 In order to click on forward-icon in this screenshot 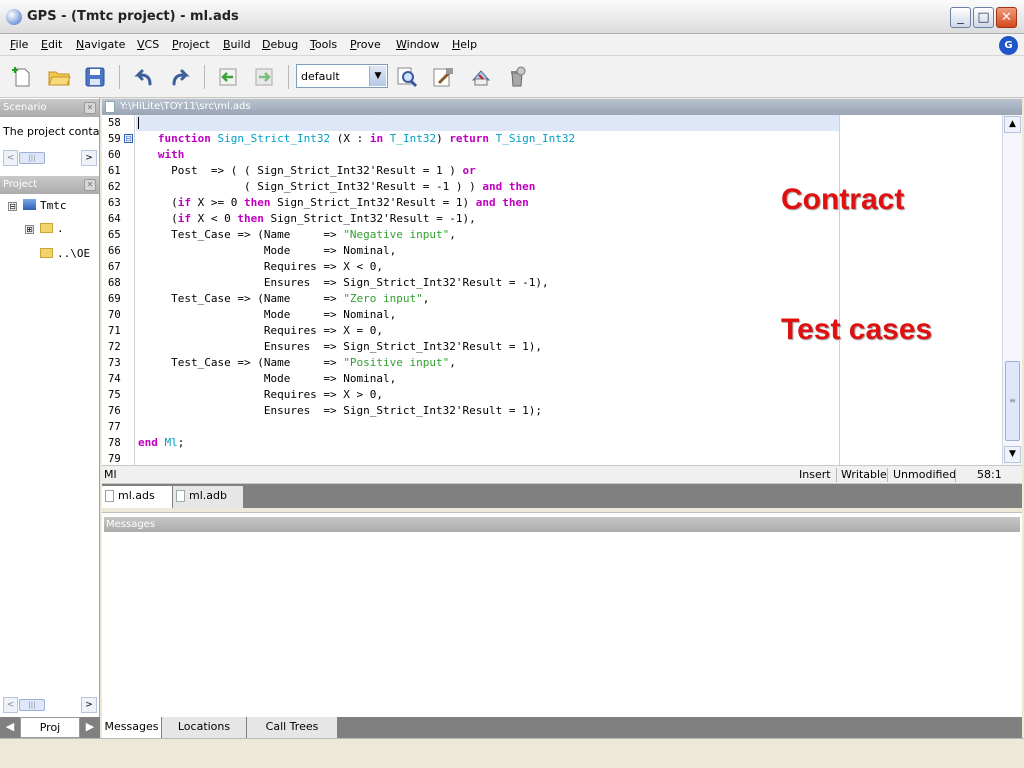, I will do `click(264, 77)`.